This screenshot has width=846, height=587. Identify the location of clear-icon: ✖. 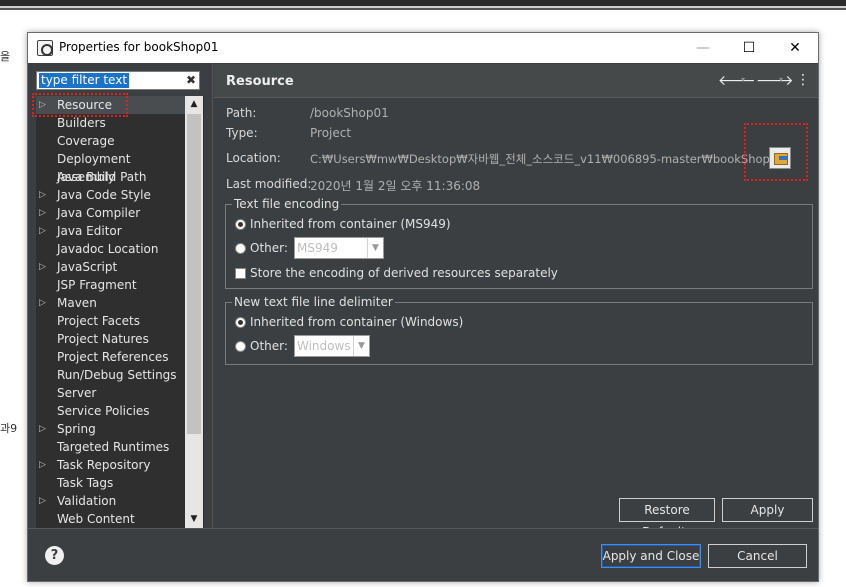
(191, 80).